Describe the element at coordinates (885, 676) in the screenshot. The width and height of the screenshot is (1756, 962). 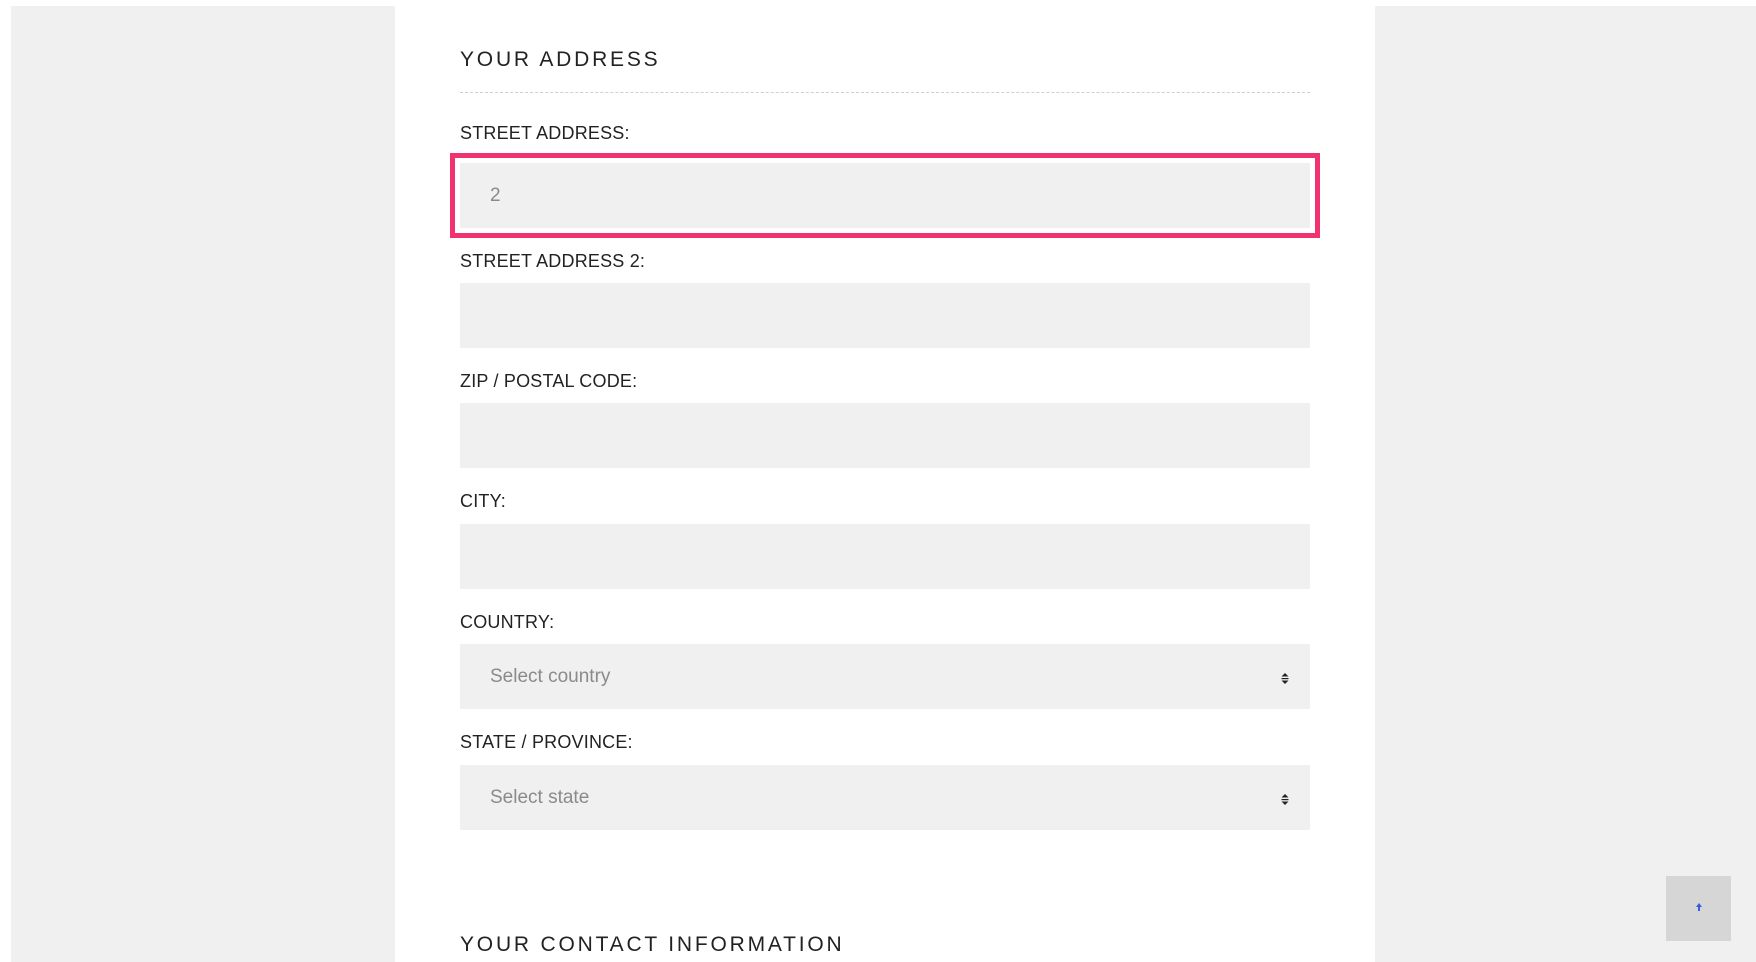
I see `country-select: Select country` at that location.